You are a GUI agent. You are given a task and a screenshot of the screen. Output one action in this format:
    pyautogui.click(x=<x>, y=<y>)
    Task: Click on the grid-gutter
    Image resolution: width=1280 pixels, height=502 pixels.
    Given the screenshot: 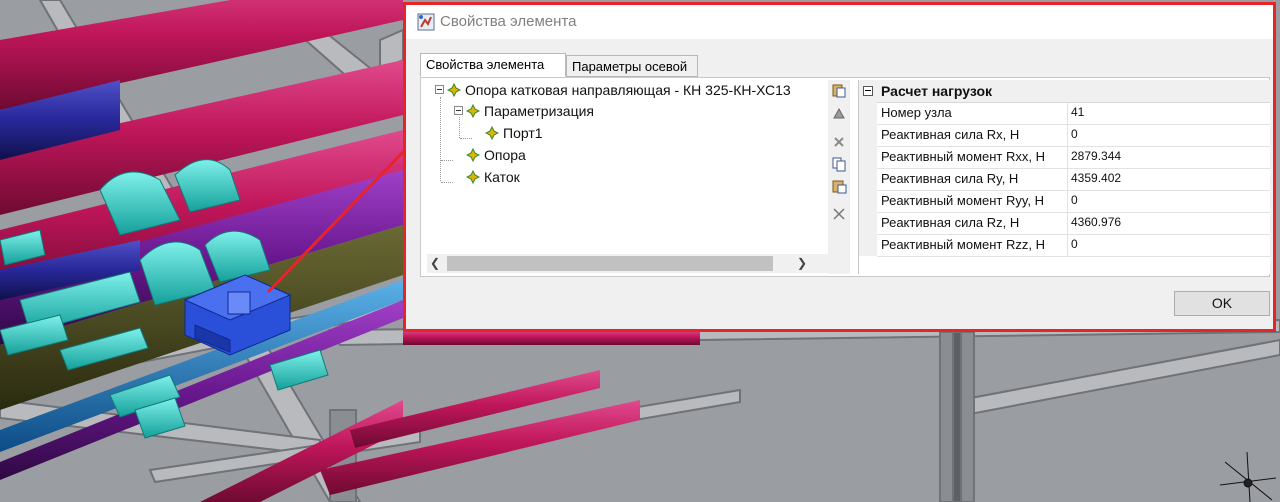 What is the action you would take?
    pyautogui.click(x=868, y=179)
    